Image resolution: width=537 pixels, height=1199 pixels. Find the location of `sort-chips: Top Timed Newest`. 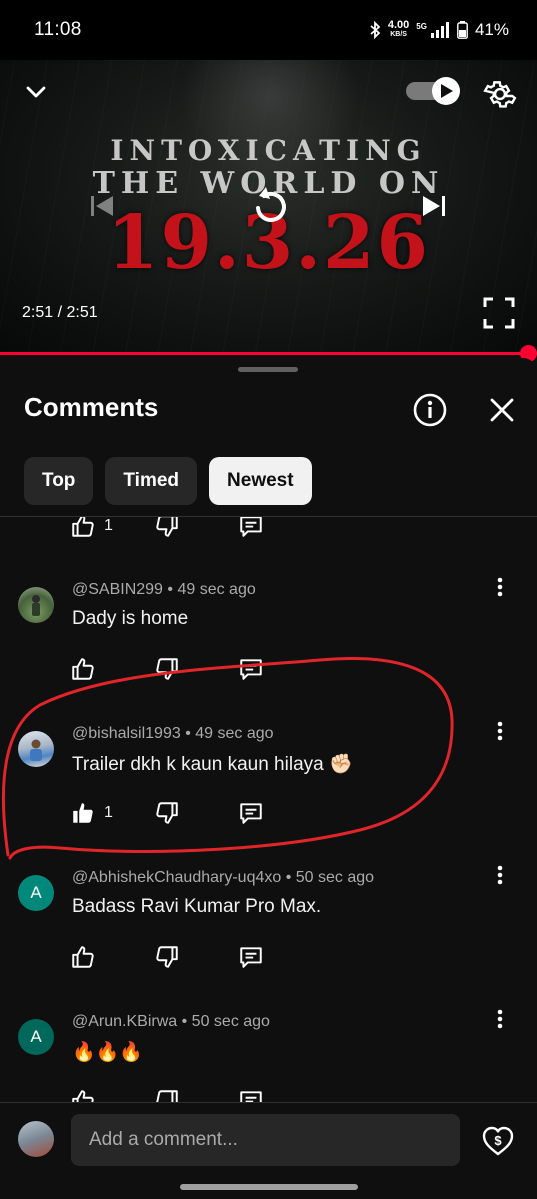

sort-chips: Top Timed Newest is located at coordinates (168, 481).